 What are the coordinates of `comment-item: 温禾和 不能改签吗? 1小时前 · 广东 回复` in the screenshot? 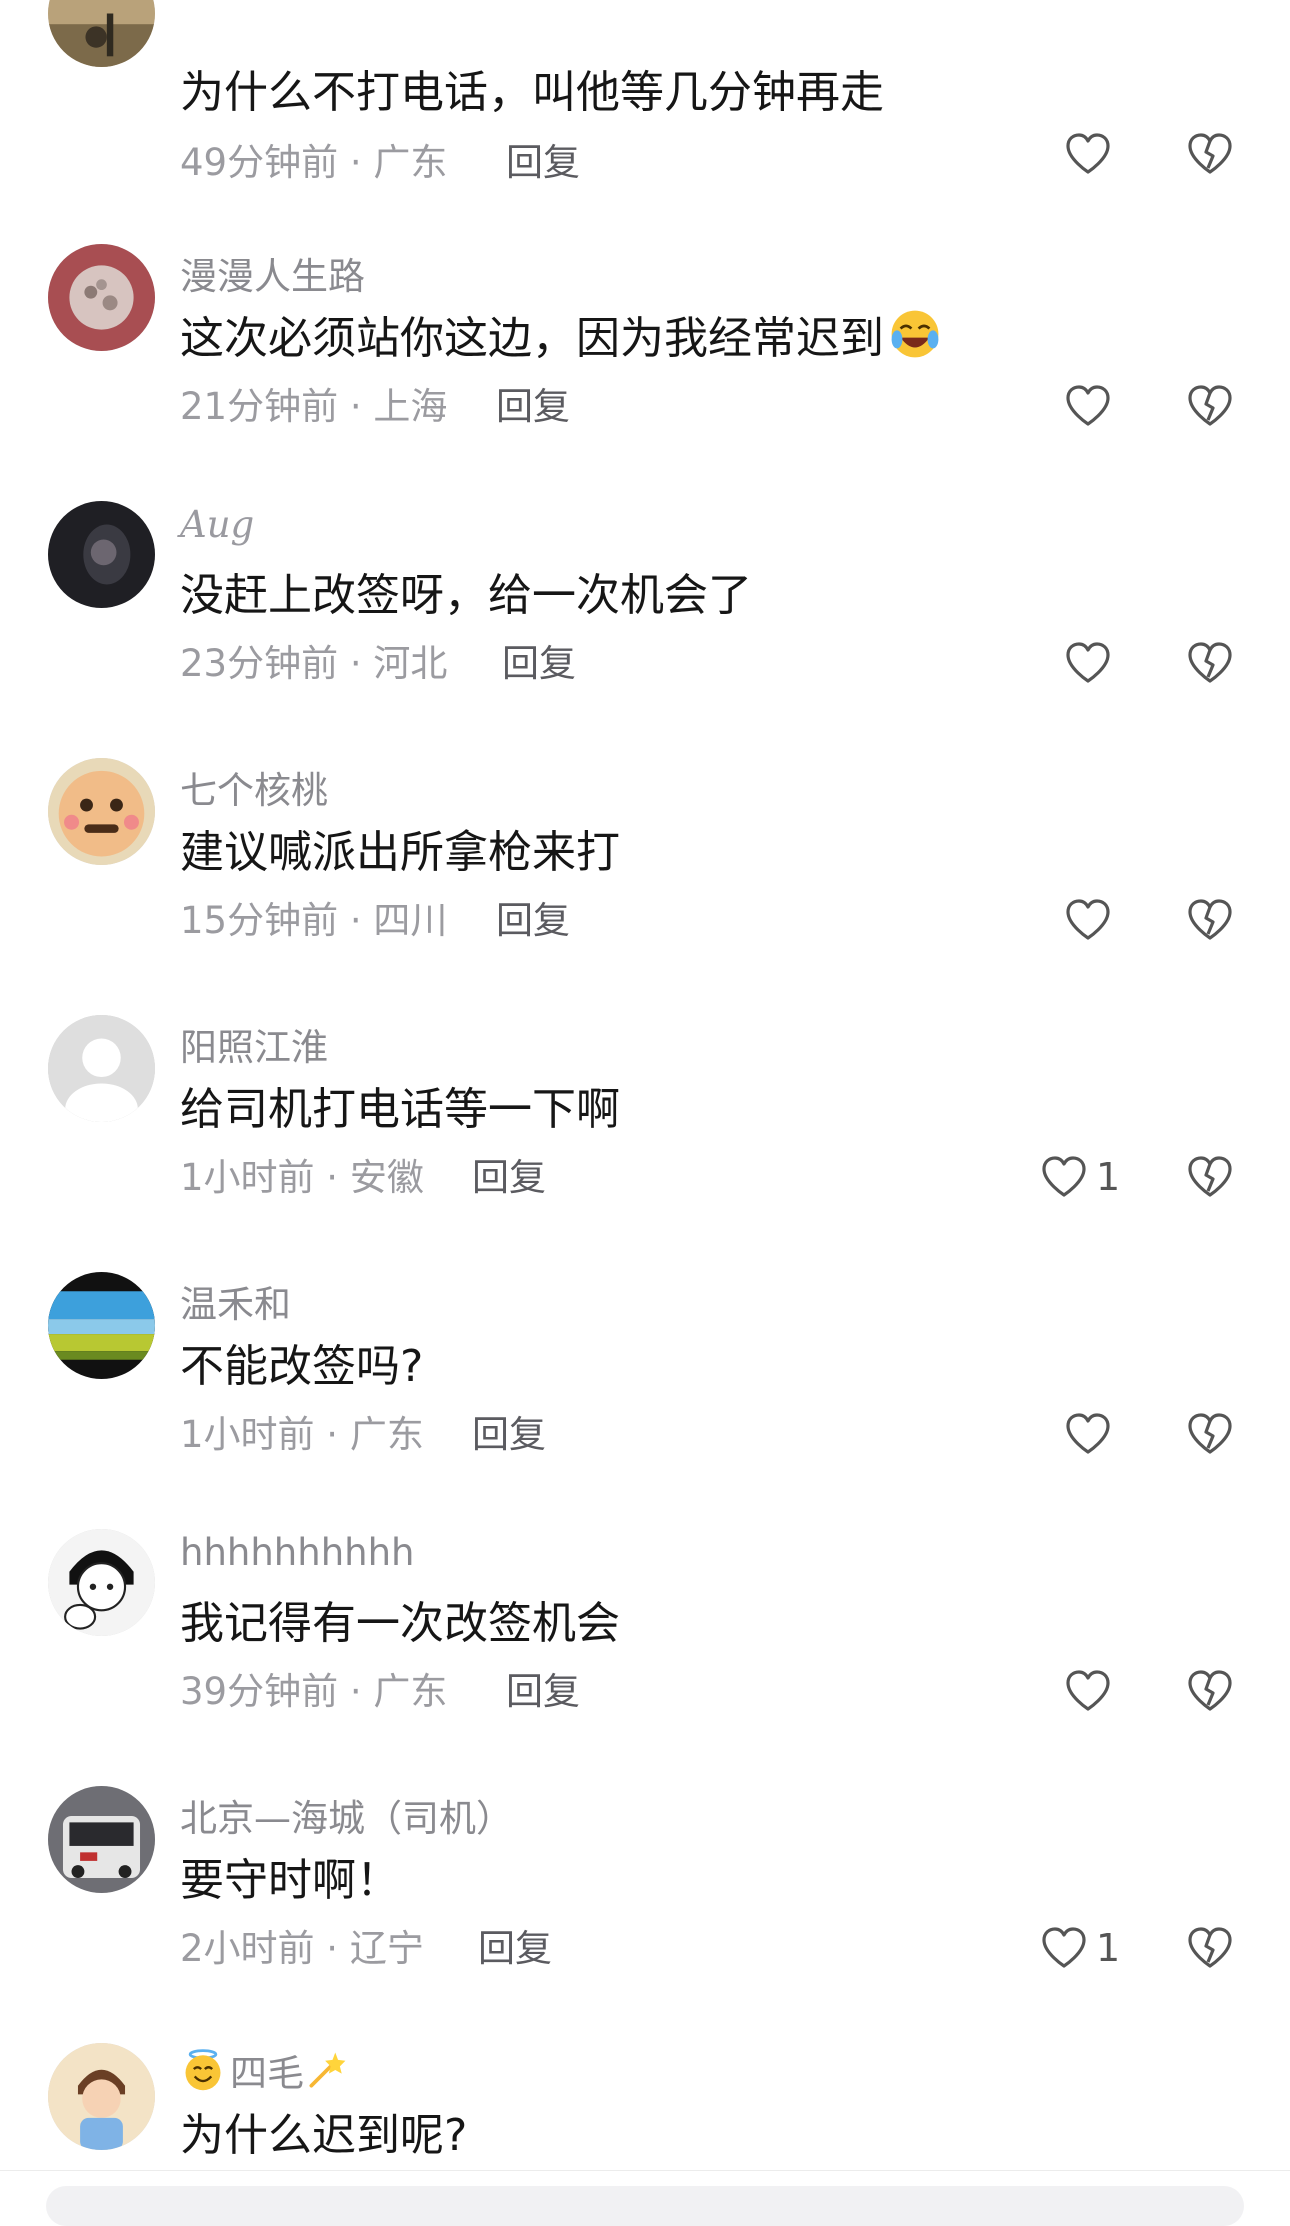 It's located at (645, 1396).